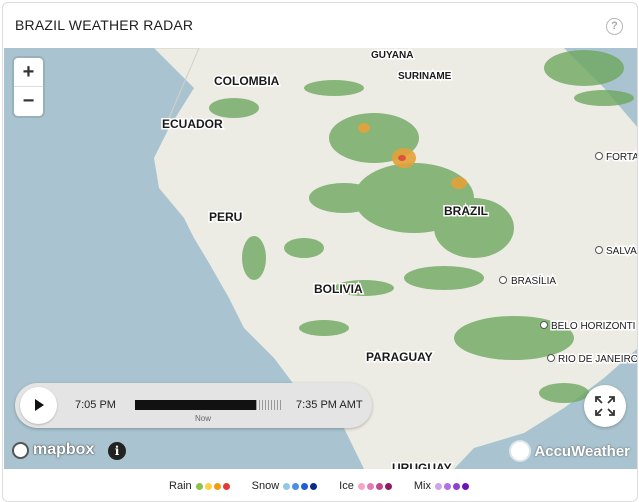  I want to click on label-guyana: GUYANA, so click(392, 55).